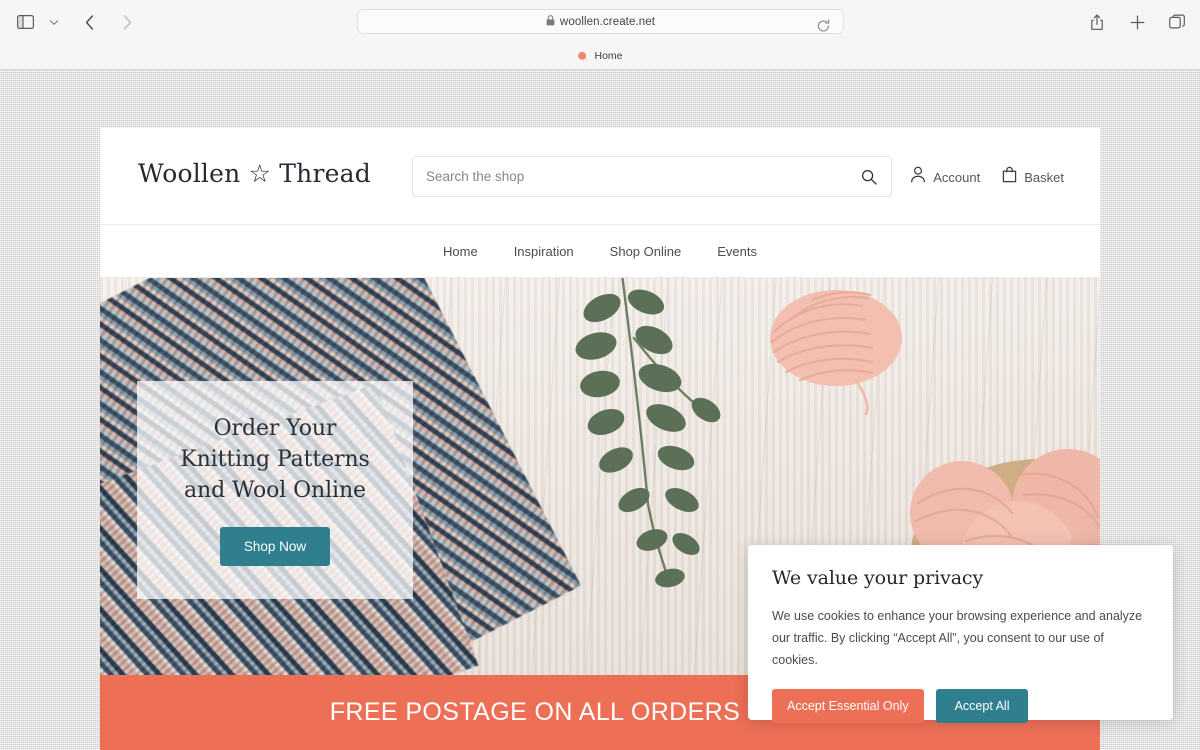 The width and height of the screenshot is (1200, 750). What do you see at coordinates (54, 22) in the screenshot?
I see `chevron-down-icon` at bounding box center [54, 22].